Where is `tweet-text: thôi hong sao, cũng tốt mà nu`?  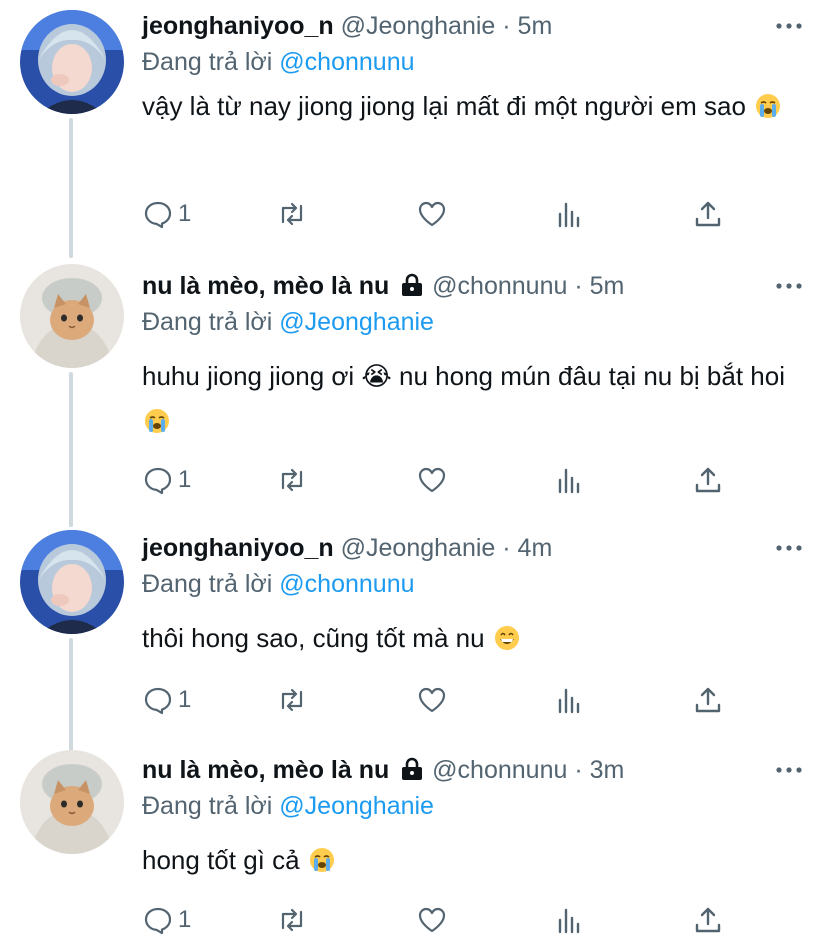 tweet-text: thôi hong sao, cũng tốt mà nu is located at coordinates (475, 638).